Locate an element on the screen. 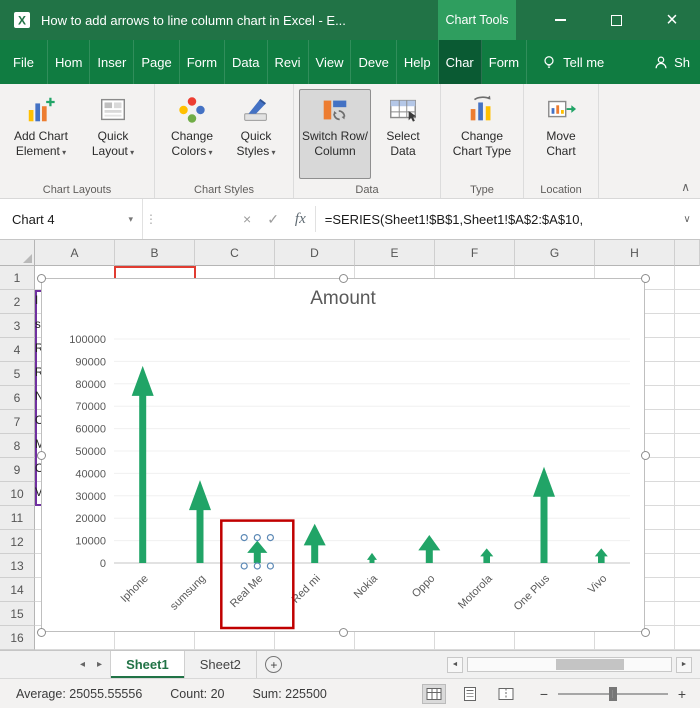  quick-styles-button: Quick Styles ▾ is located at coordinates (256, 134).